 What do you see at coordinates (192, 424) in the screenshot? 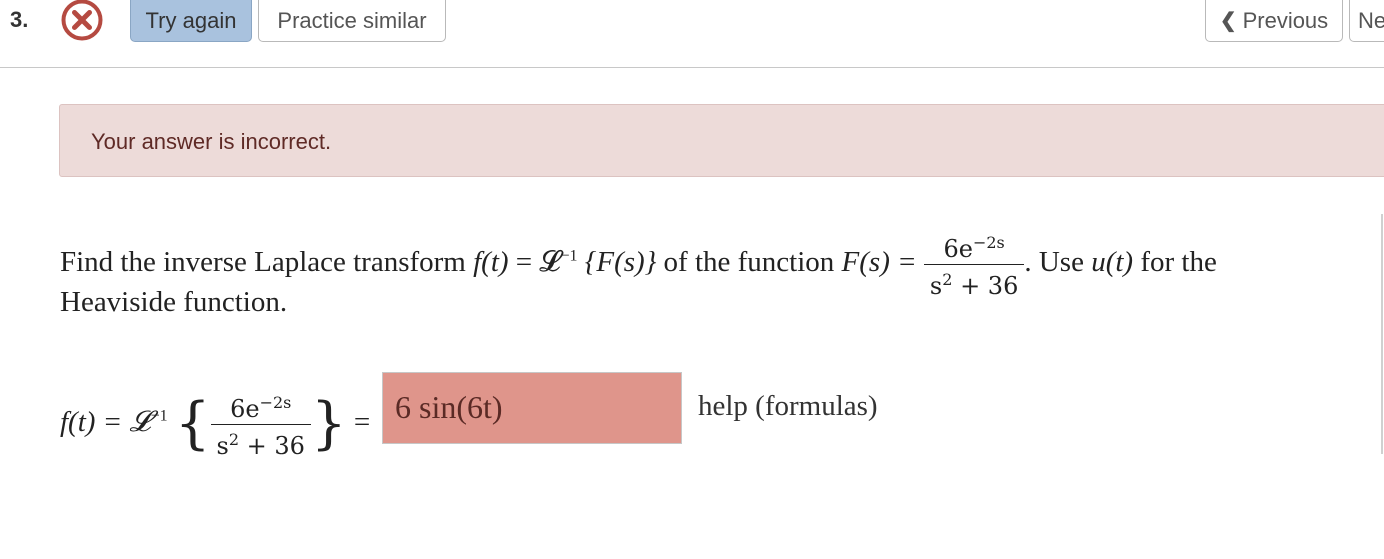
I see `left-brace: {` at bounding box center [192, 424].